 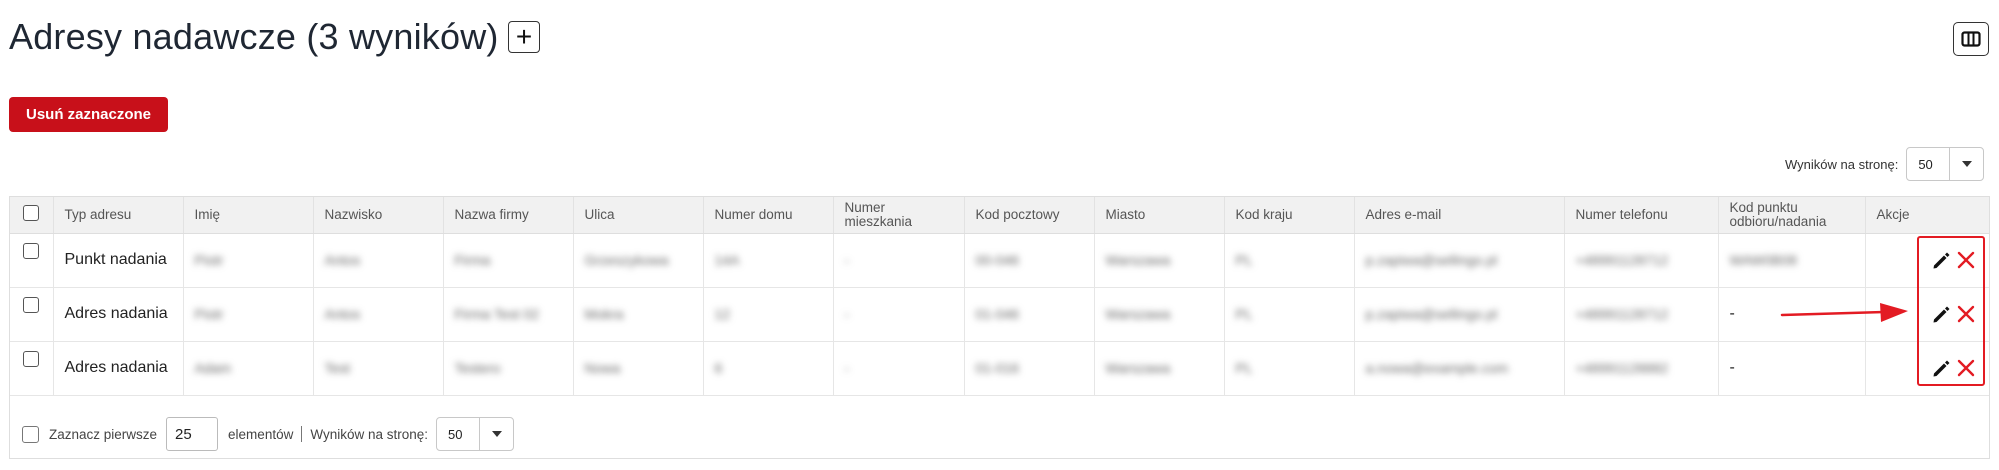 What do you see at coordinates (475, 434) in the screenshot?
I see `footer-per-page-select: 50` at bounding box center [475, 434].